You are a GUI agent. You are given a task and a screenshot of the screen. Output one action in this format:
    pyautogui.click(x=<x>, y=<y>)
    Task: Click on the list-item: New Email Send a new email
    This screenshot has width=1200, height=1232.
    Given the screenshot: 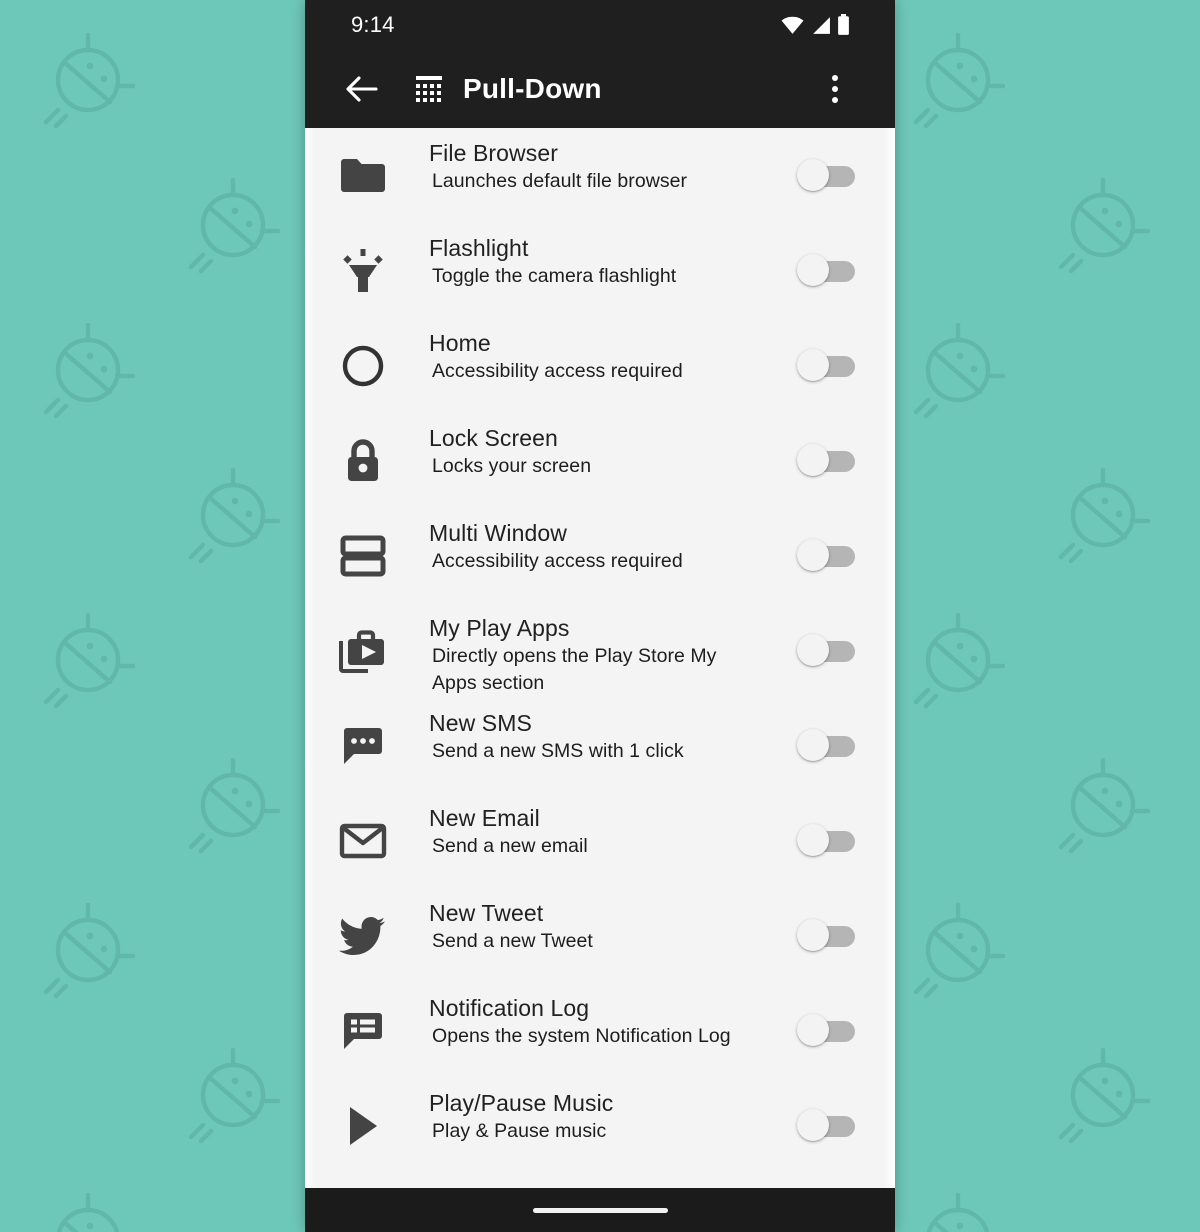 What is the action you would take?
    pyautogui.click(x=599, y=840)
    